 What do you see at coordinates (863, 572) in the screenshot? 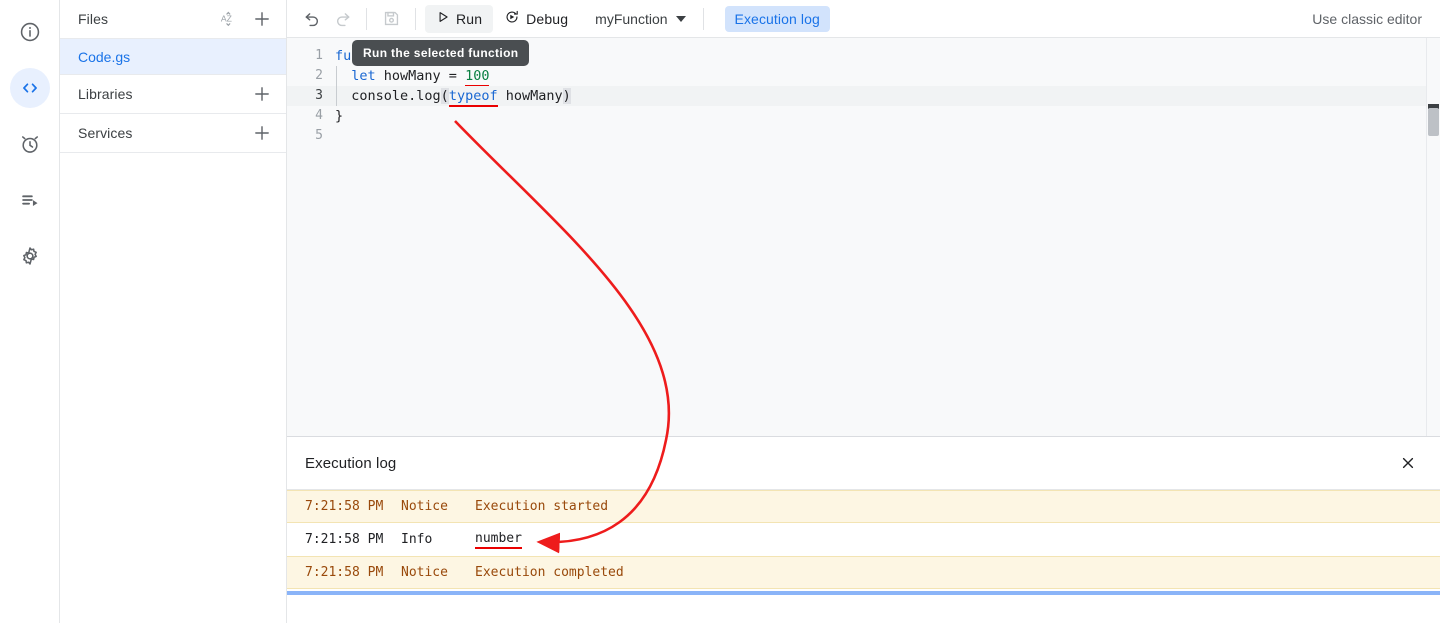
I see `log-row: 7:21:58 PM Notice Execution completed` at bounding box center [863, 572].